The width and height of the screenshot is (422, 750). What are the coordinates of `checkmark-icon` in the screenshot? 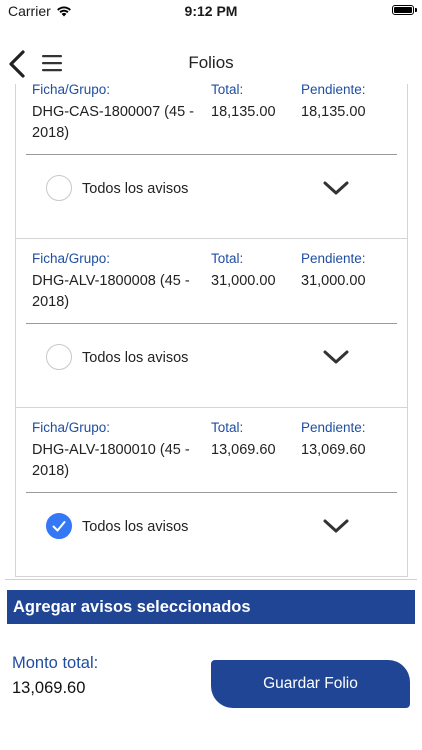 It's located at (59, 526).